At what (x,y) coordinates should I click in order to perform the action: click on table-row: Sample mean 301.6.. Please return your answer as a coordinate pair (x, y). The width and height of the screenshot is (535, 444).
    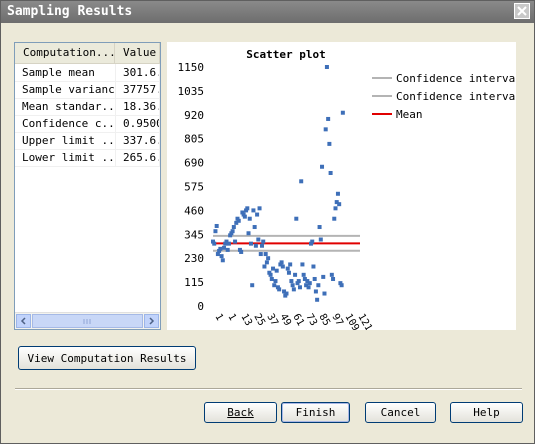
    Looking at the image, I should click on (87, 73).